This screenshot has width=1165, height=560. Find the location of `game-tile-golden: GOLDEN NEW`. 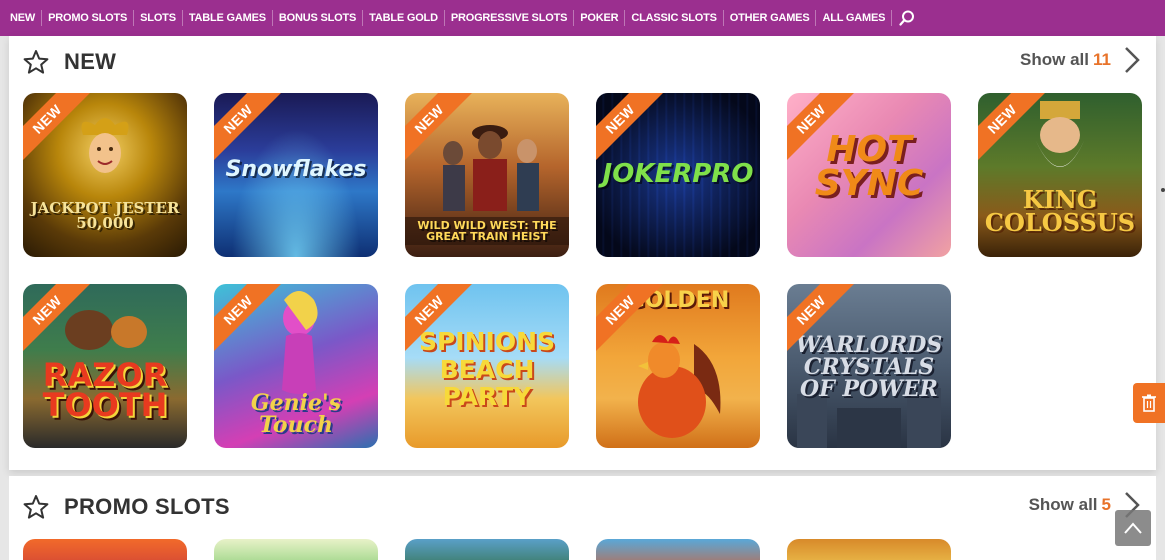

game-tile-golden: GOLDEN NEW is located at coordinates (678, 366).